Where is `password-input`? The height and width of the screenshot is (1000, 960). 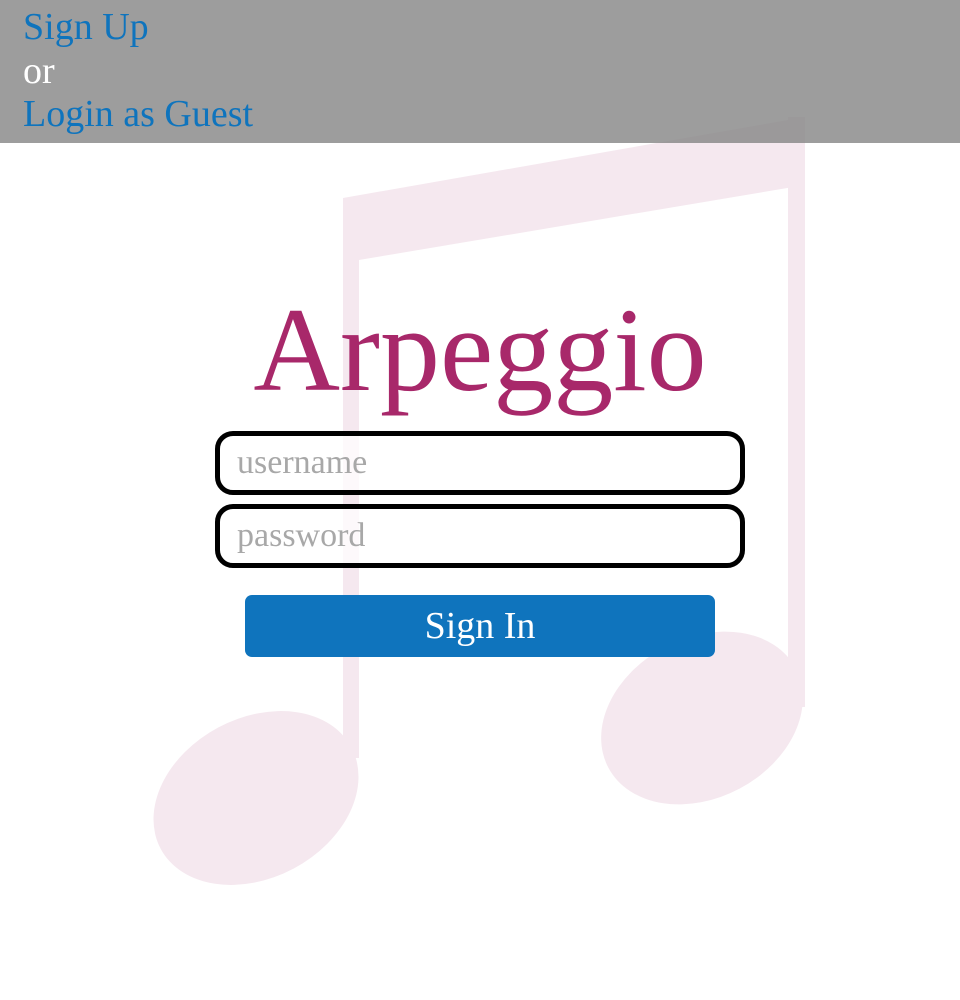 password-input is located at coordinates (480, 536).